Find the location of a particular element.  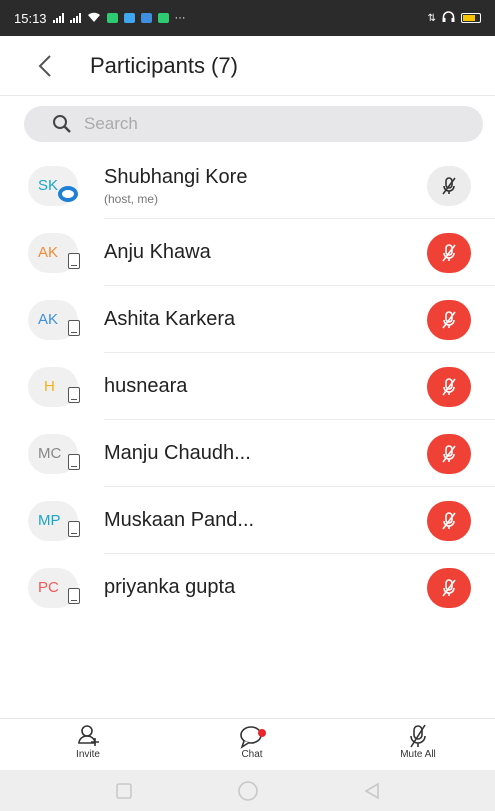

avatar-initials: MP is located at coordinates (49, 520).